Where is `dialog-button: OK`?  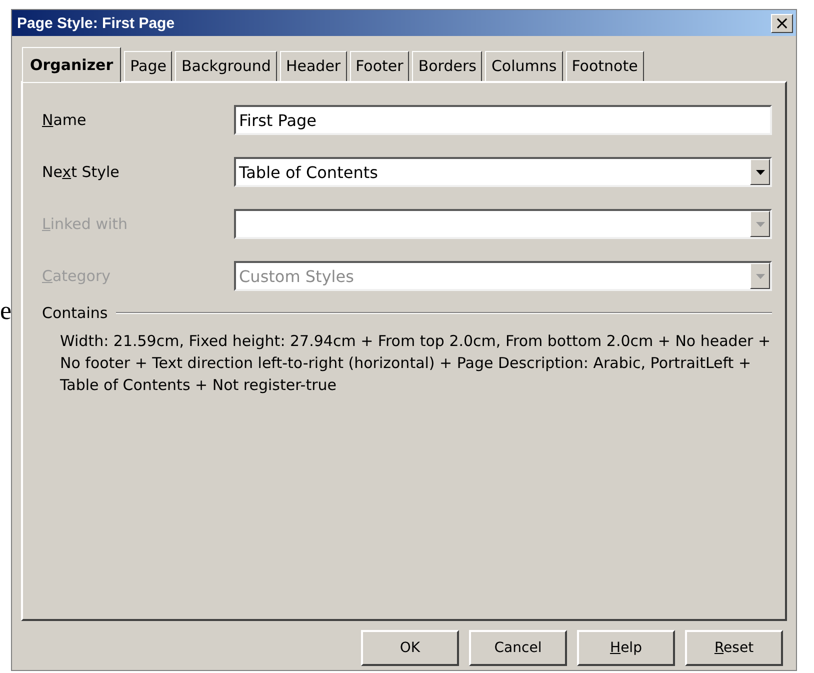
dialog-button: OK is located at coordinates (410, 648).